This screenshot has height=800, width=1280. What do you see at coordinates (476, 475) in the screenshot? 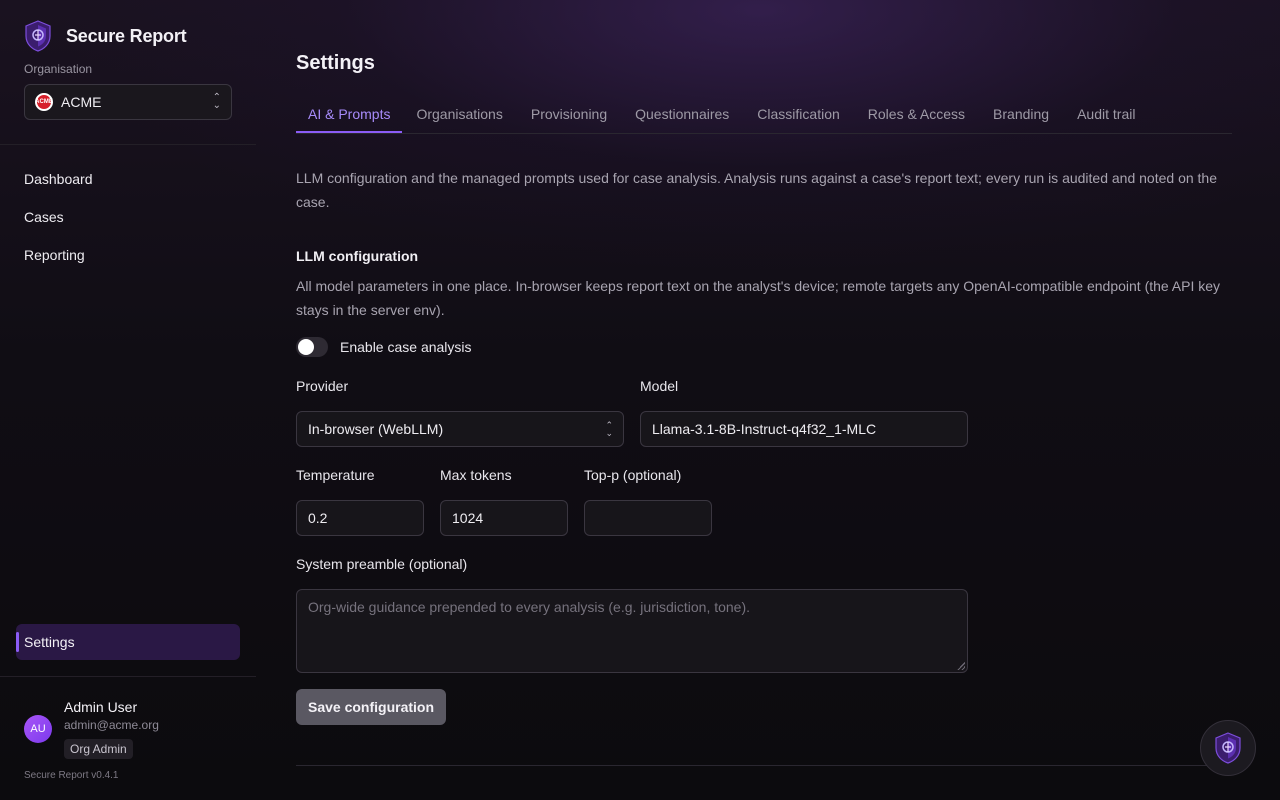
I see `max-tokens-label: Max tokens` at bounding box center [476, 475].